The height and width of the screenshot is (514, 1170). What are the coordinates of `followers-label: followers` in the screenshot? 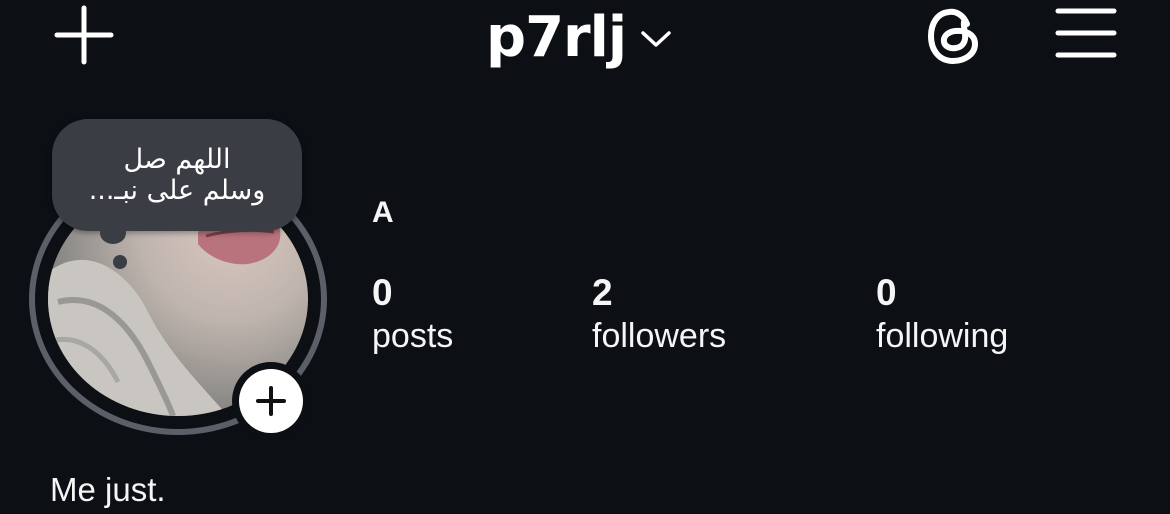 It's located at (659, 336).